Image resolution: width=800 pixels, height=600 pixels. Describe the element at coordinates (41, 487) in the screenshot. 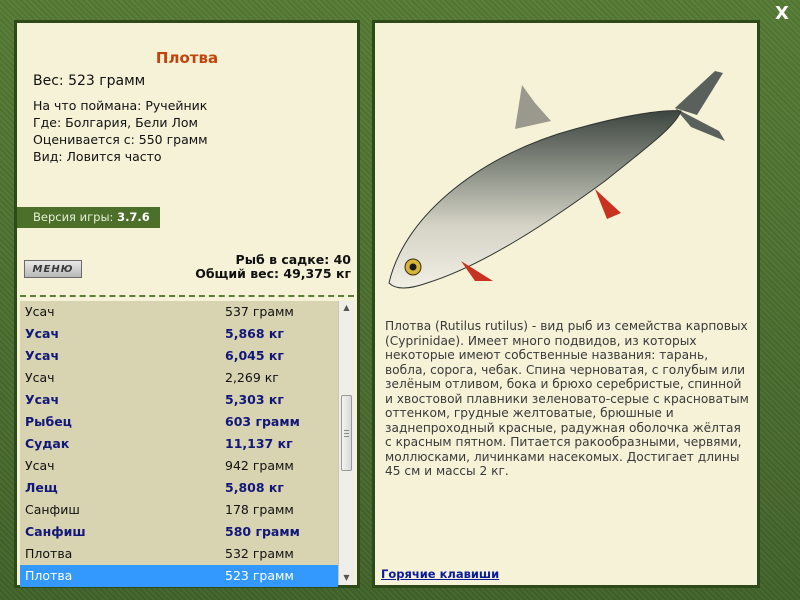

I see `catch-fish-name: Лещ` at that location.